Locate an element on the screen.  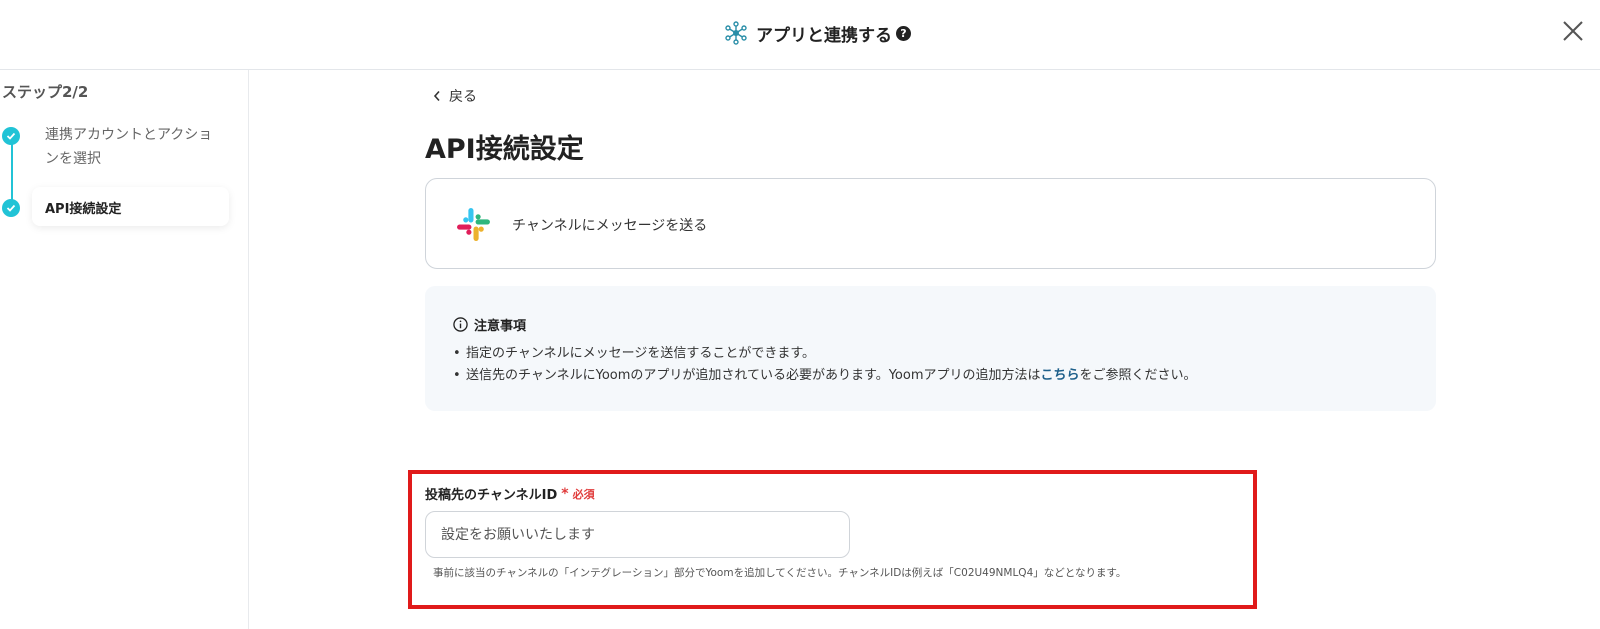
modal-header: アプリと連携する ? is located at coordinates (800, 35).